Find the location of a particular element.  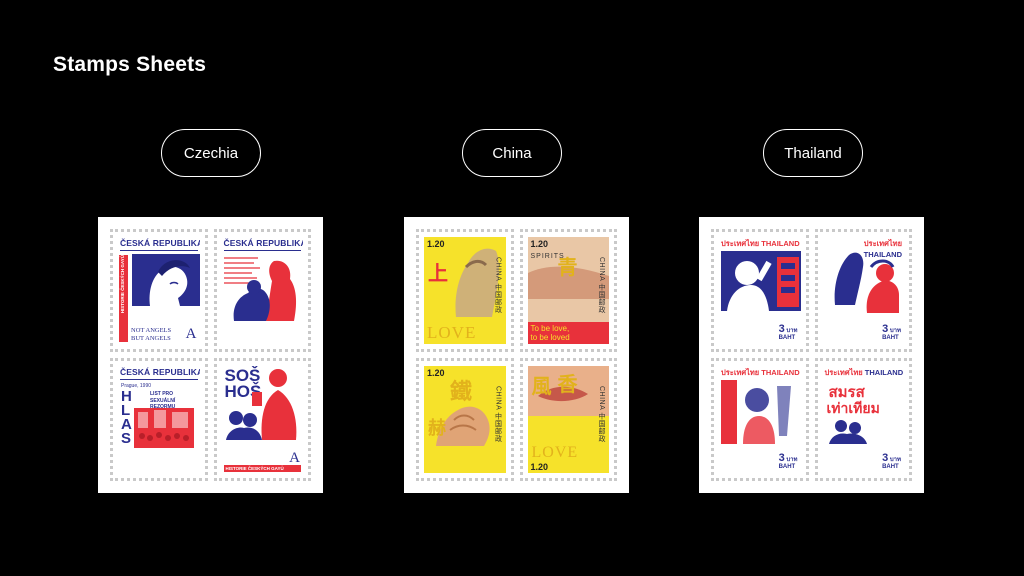

stamp-side-text: HISTORIE ČESKÝCH GAYŮ is located at coordinates (122, 284).